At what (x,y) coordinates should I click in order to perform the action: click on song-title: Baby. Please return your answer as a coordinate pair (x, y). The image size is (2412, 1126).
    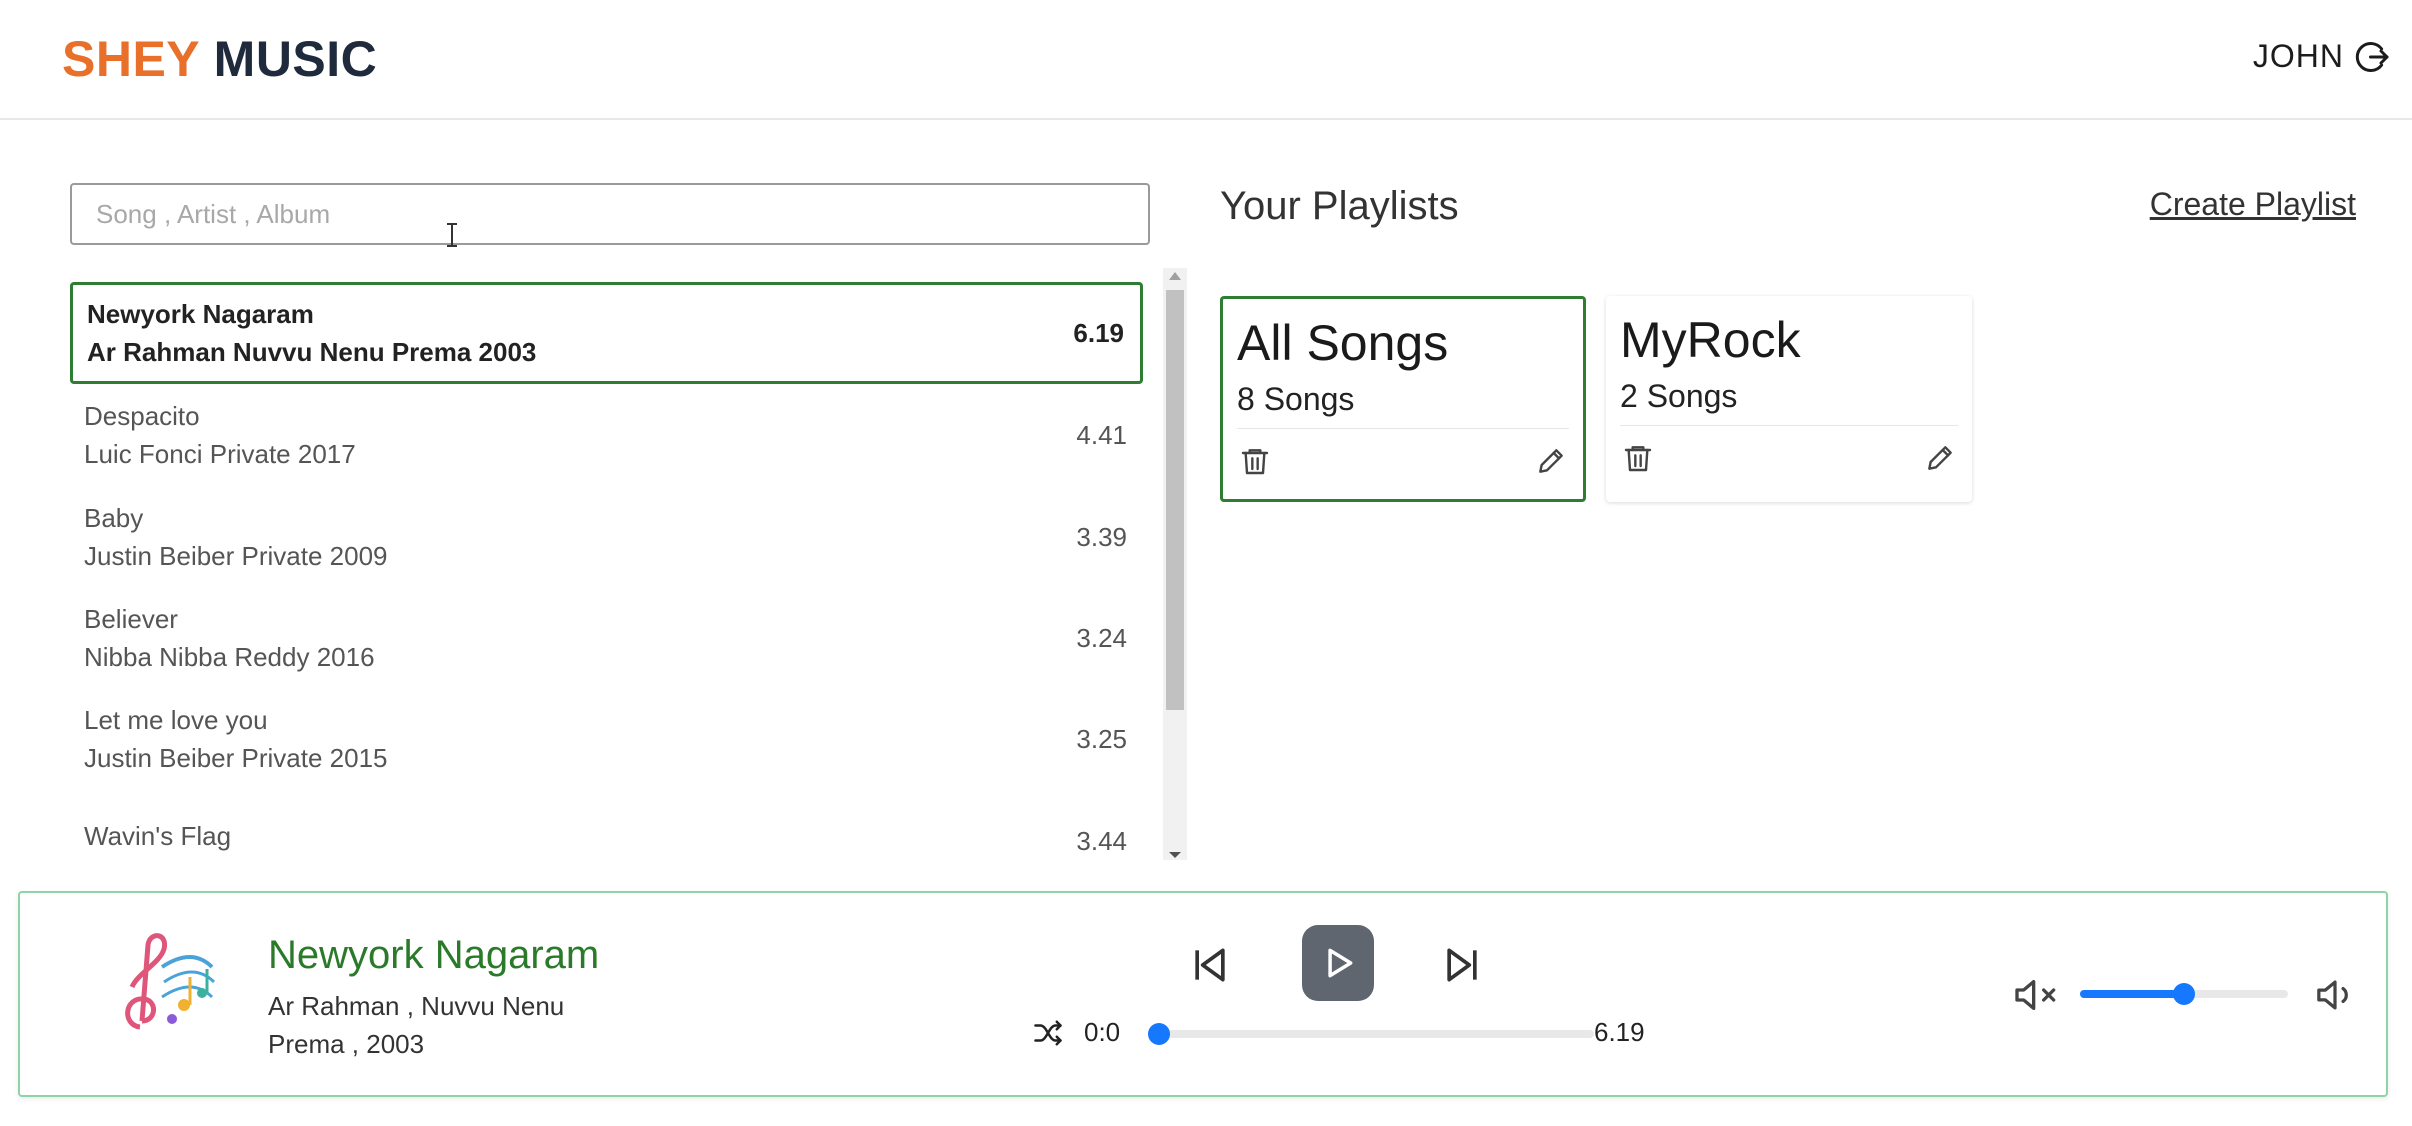
    Looking at the image, I should click on (114, 518).